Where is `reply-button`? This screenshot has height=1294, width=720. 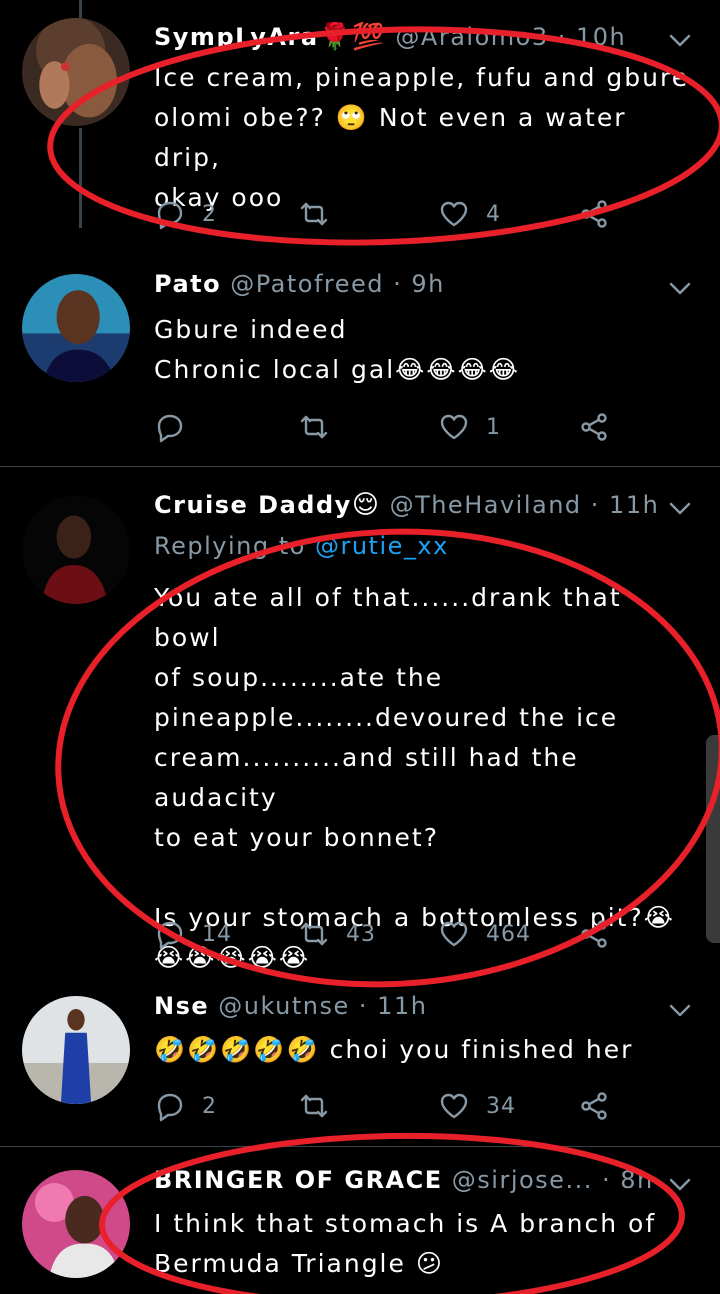 reply-button is located at coordinates (178, 427).